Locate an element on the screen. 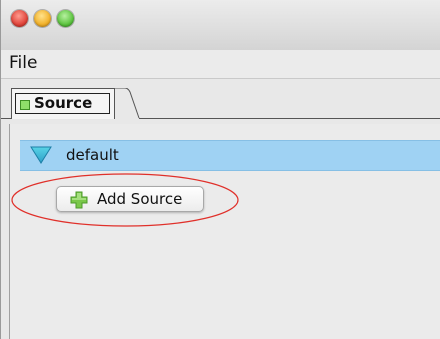 The width and height of the screenshot is (440, 339). green-square-icon is located at coordinates (25, 105).